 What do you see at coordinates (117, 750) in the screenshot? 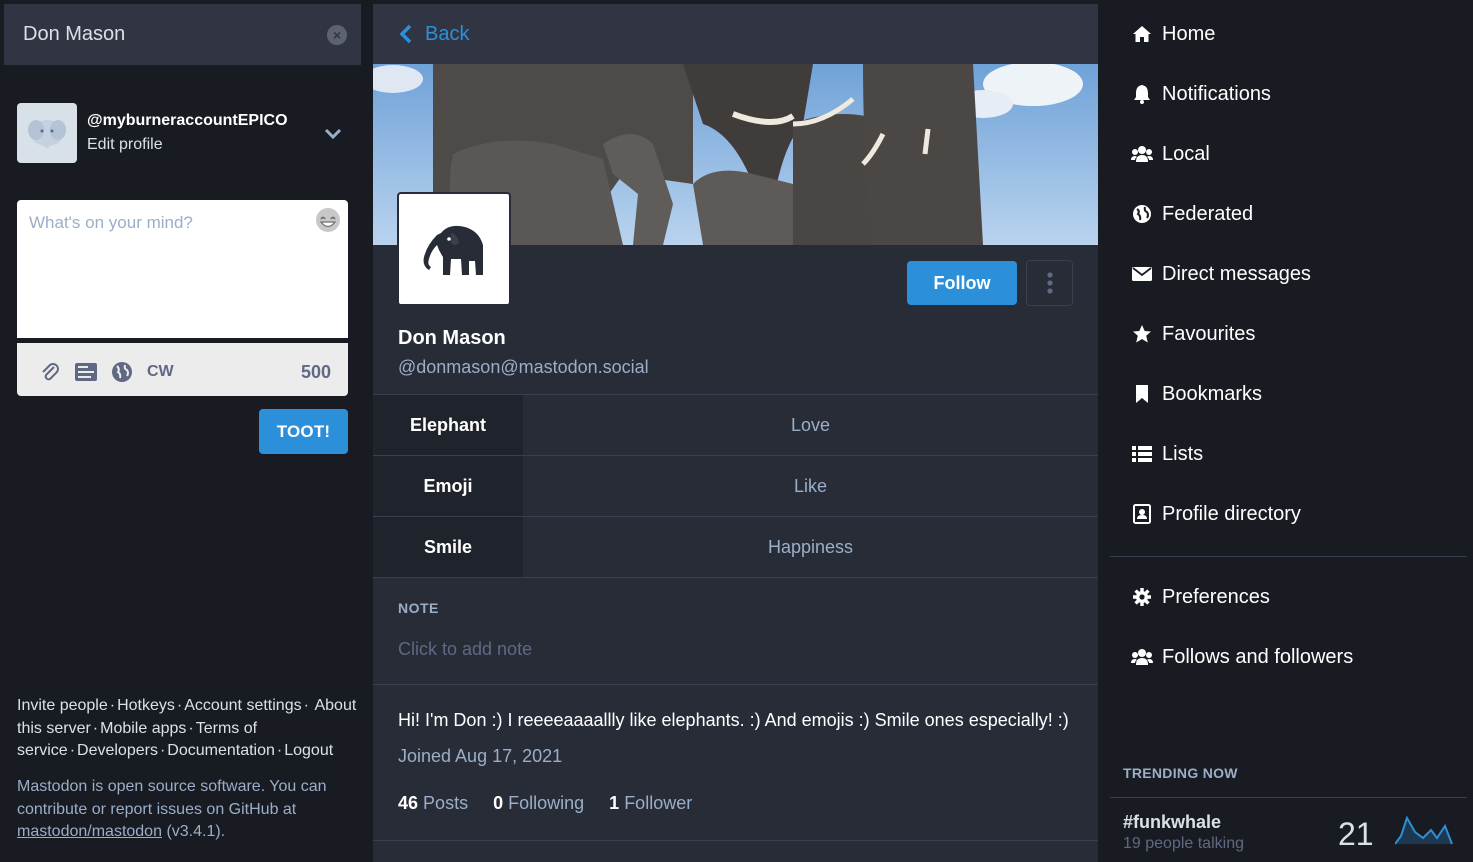
I see `developers-link: Developers` at bounding box center [117, 750].